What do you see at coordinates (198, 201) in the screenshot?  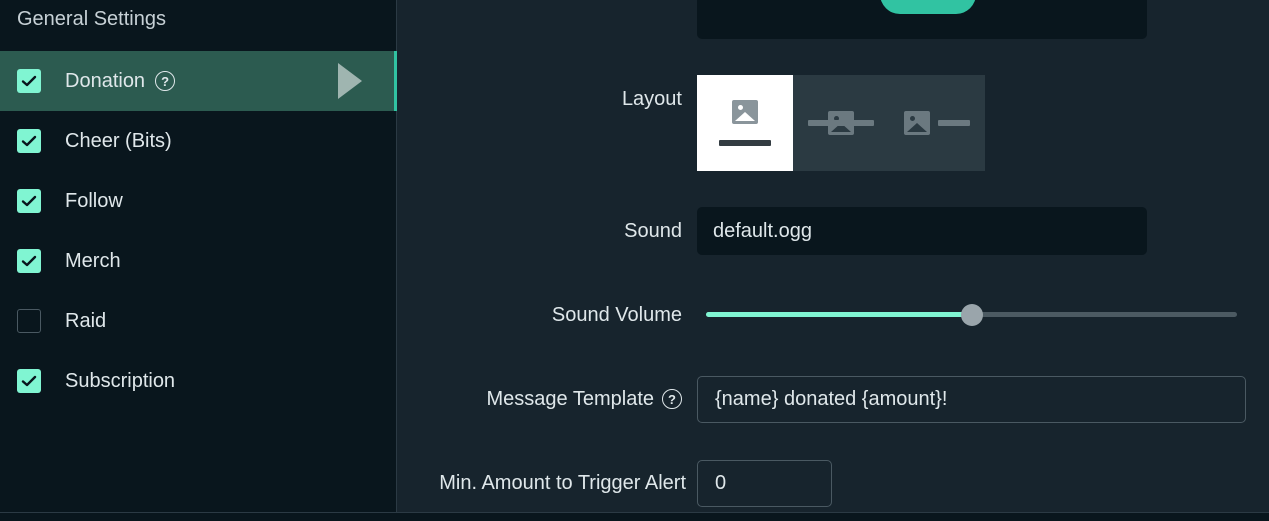 I see `sidebar-item-follow: Follow` at bounding box center [198, 201].